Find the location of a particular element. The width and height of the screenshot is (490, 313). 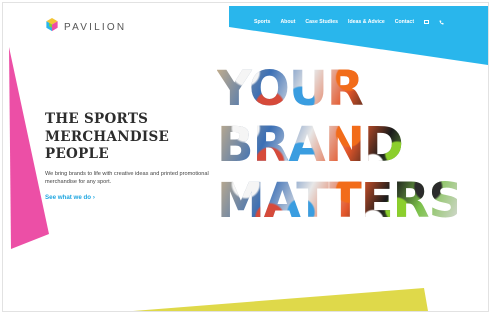

hero-headline: THE SPORTS MERCHANDISE PEOPLE is located at coordinates (125, 137).